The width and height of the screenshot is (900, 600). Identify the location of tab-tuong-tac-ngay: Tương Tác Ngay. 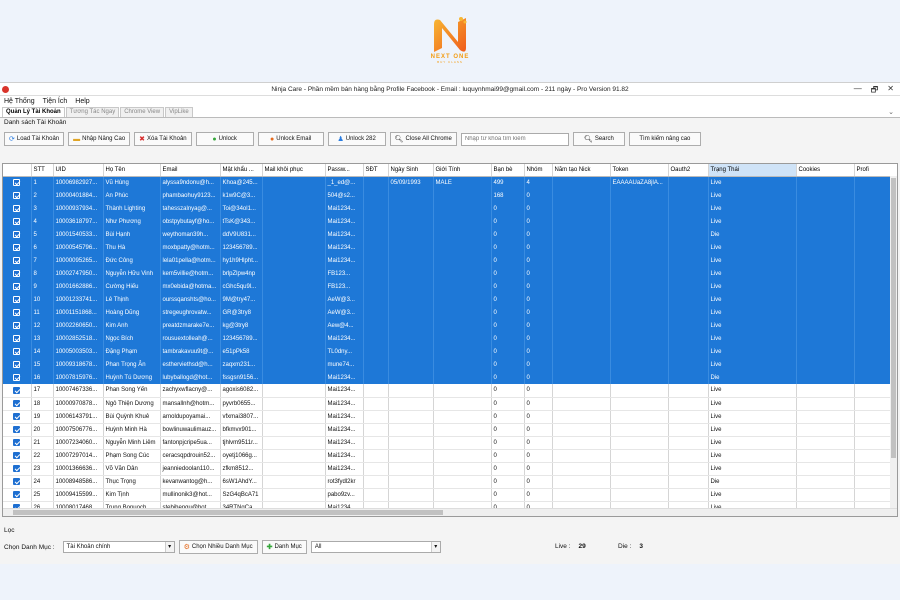
(92, 112).